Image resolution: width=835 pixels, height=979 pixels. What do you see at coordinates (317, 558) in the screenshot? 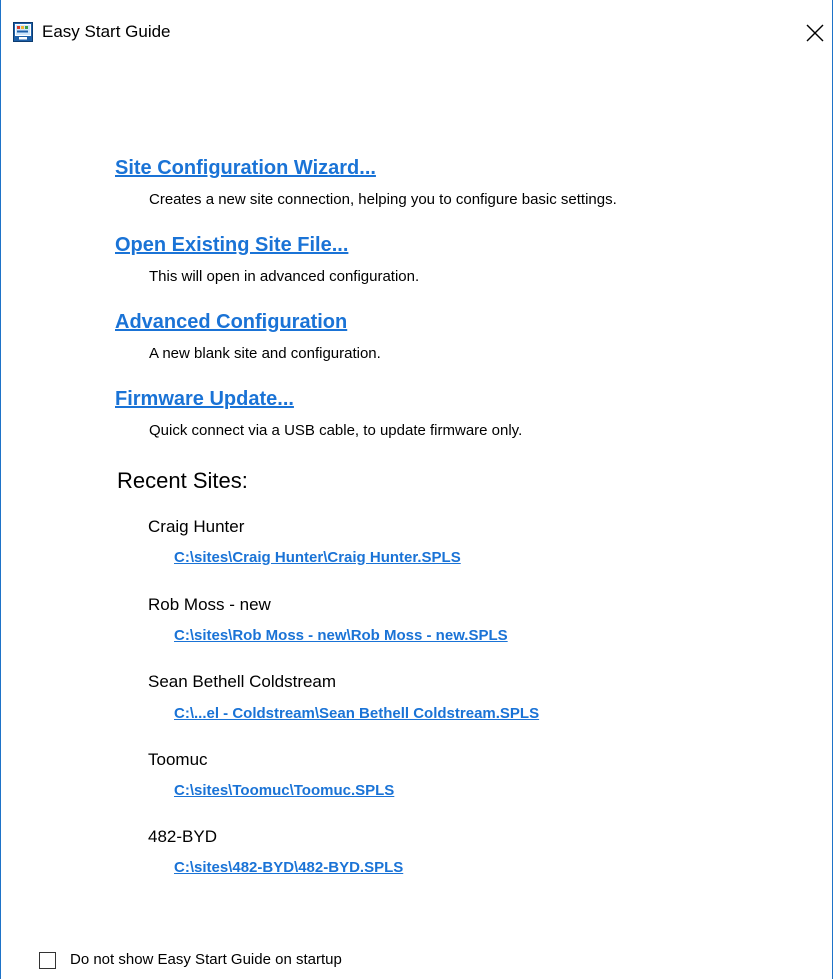
I see `recent-site-path-link: C:\sites\Craig Hunter\Craig Hunter.SPLS` at bounding box center [317, 558].